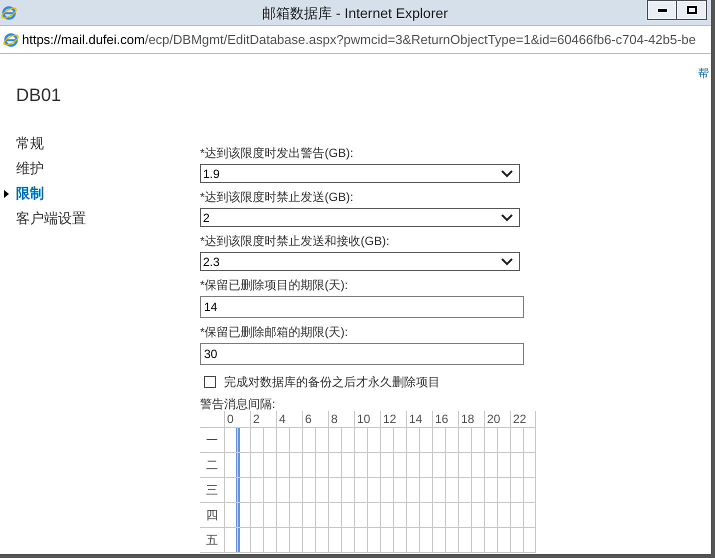 This screenshot has height=558, width=715. Describe the element at coordinates (30, 168) in the screenshot. I see `nav-item: 维护` at that location.